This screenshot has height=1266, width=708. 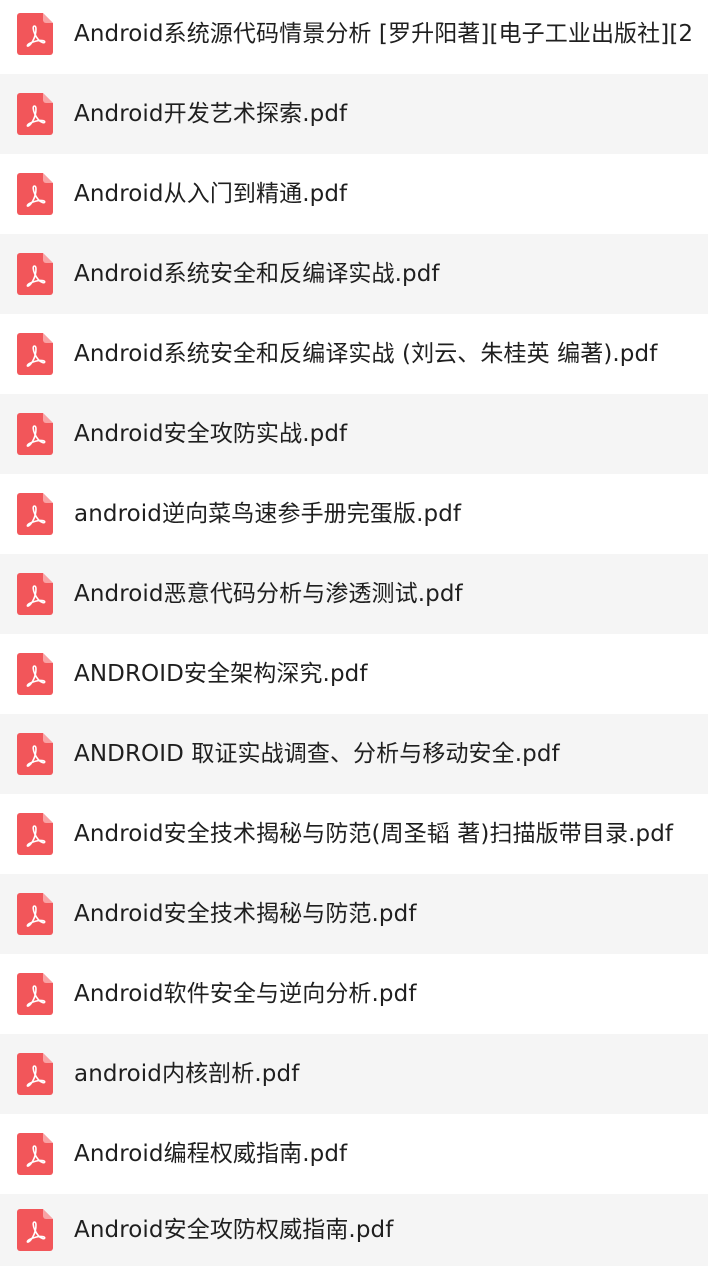 I want to click on file-name: Android软件安全与逆向分析.pdf, so click(x=245, y=994).